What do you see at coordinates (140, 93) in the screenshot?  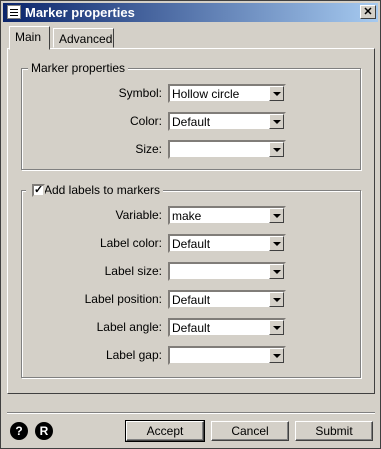 I see `symbol-label: Symbol:` at bounding box center [140, 93].